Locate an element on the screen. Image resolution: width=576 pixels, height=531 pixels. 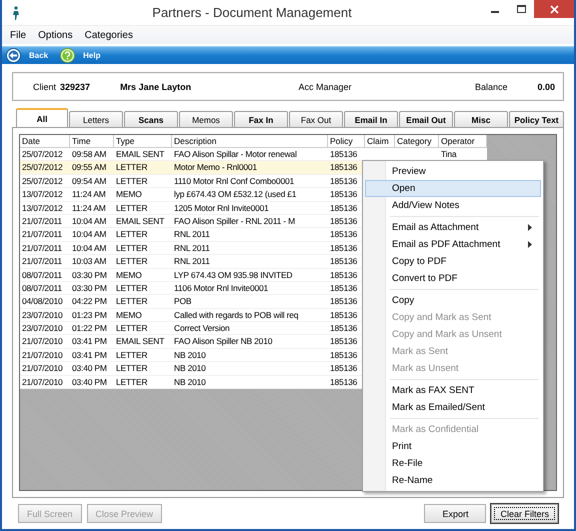
table-cell: 11:24 AM is located at coordinates (92, 195).